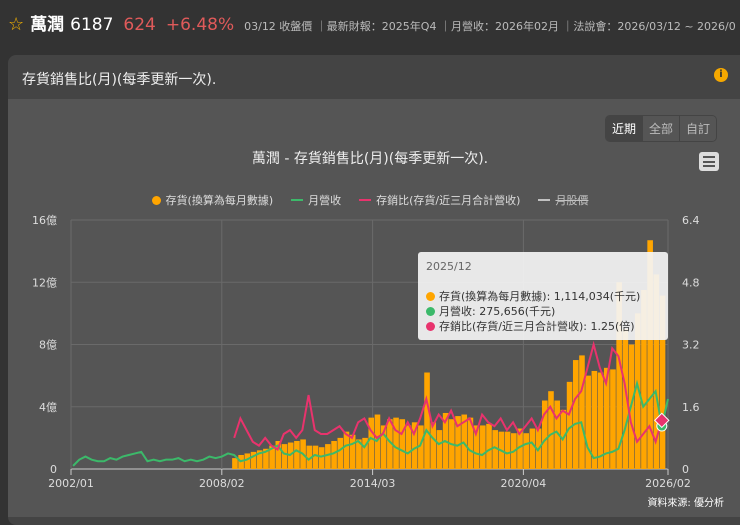 This screenshot has height=525, width=740. Describe the element at coordinates (691, 220) in the screenshot. I see `right-tick-label: 6.4` at that location.